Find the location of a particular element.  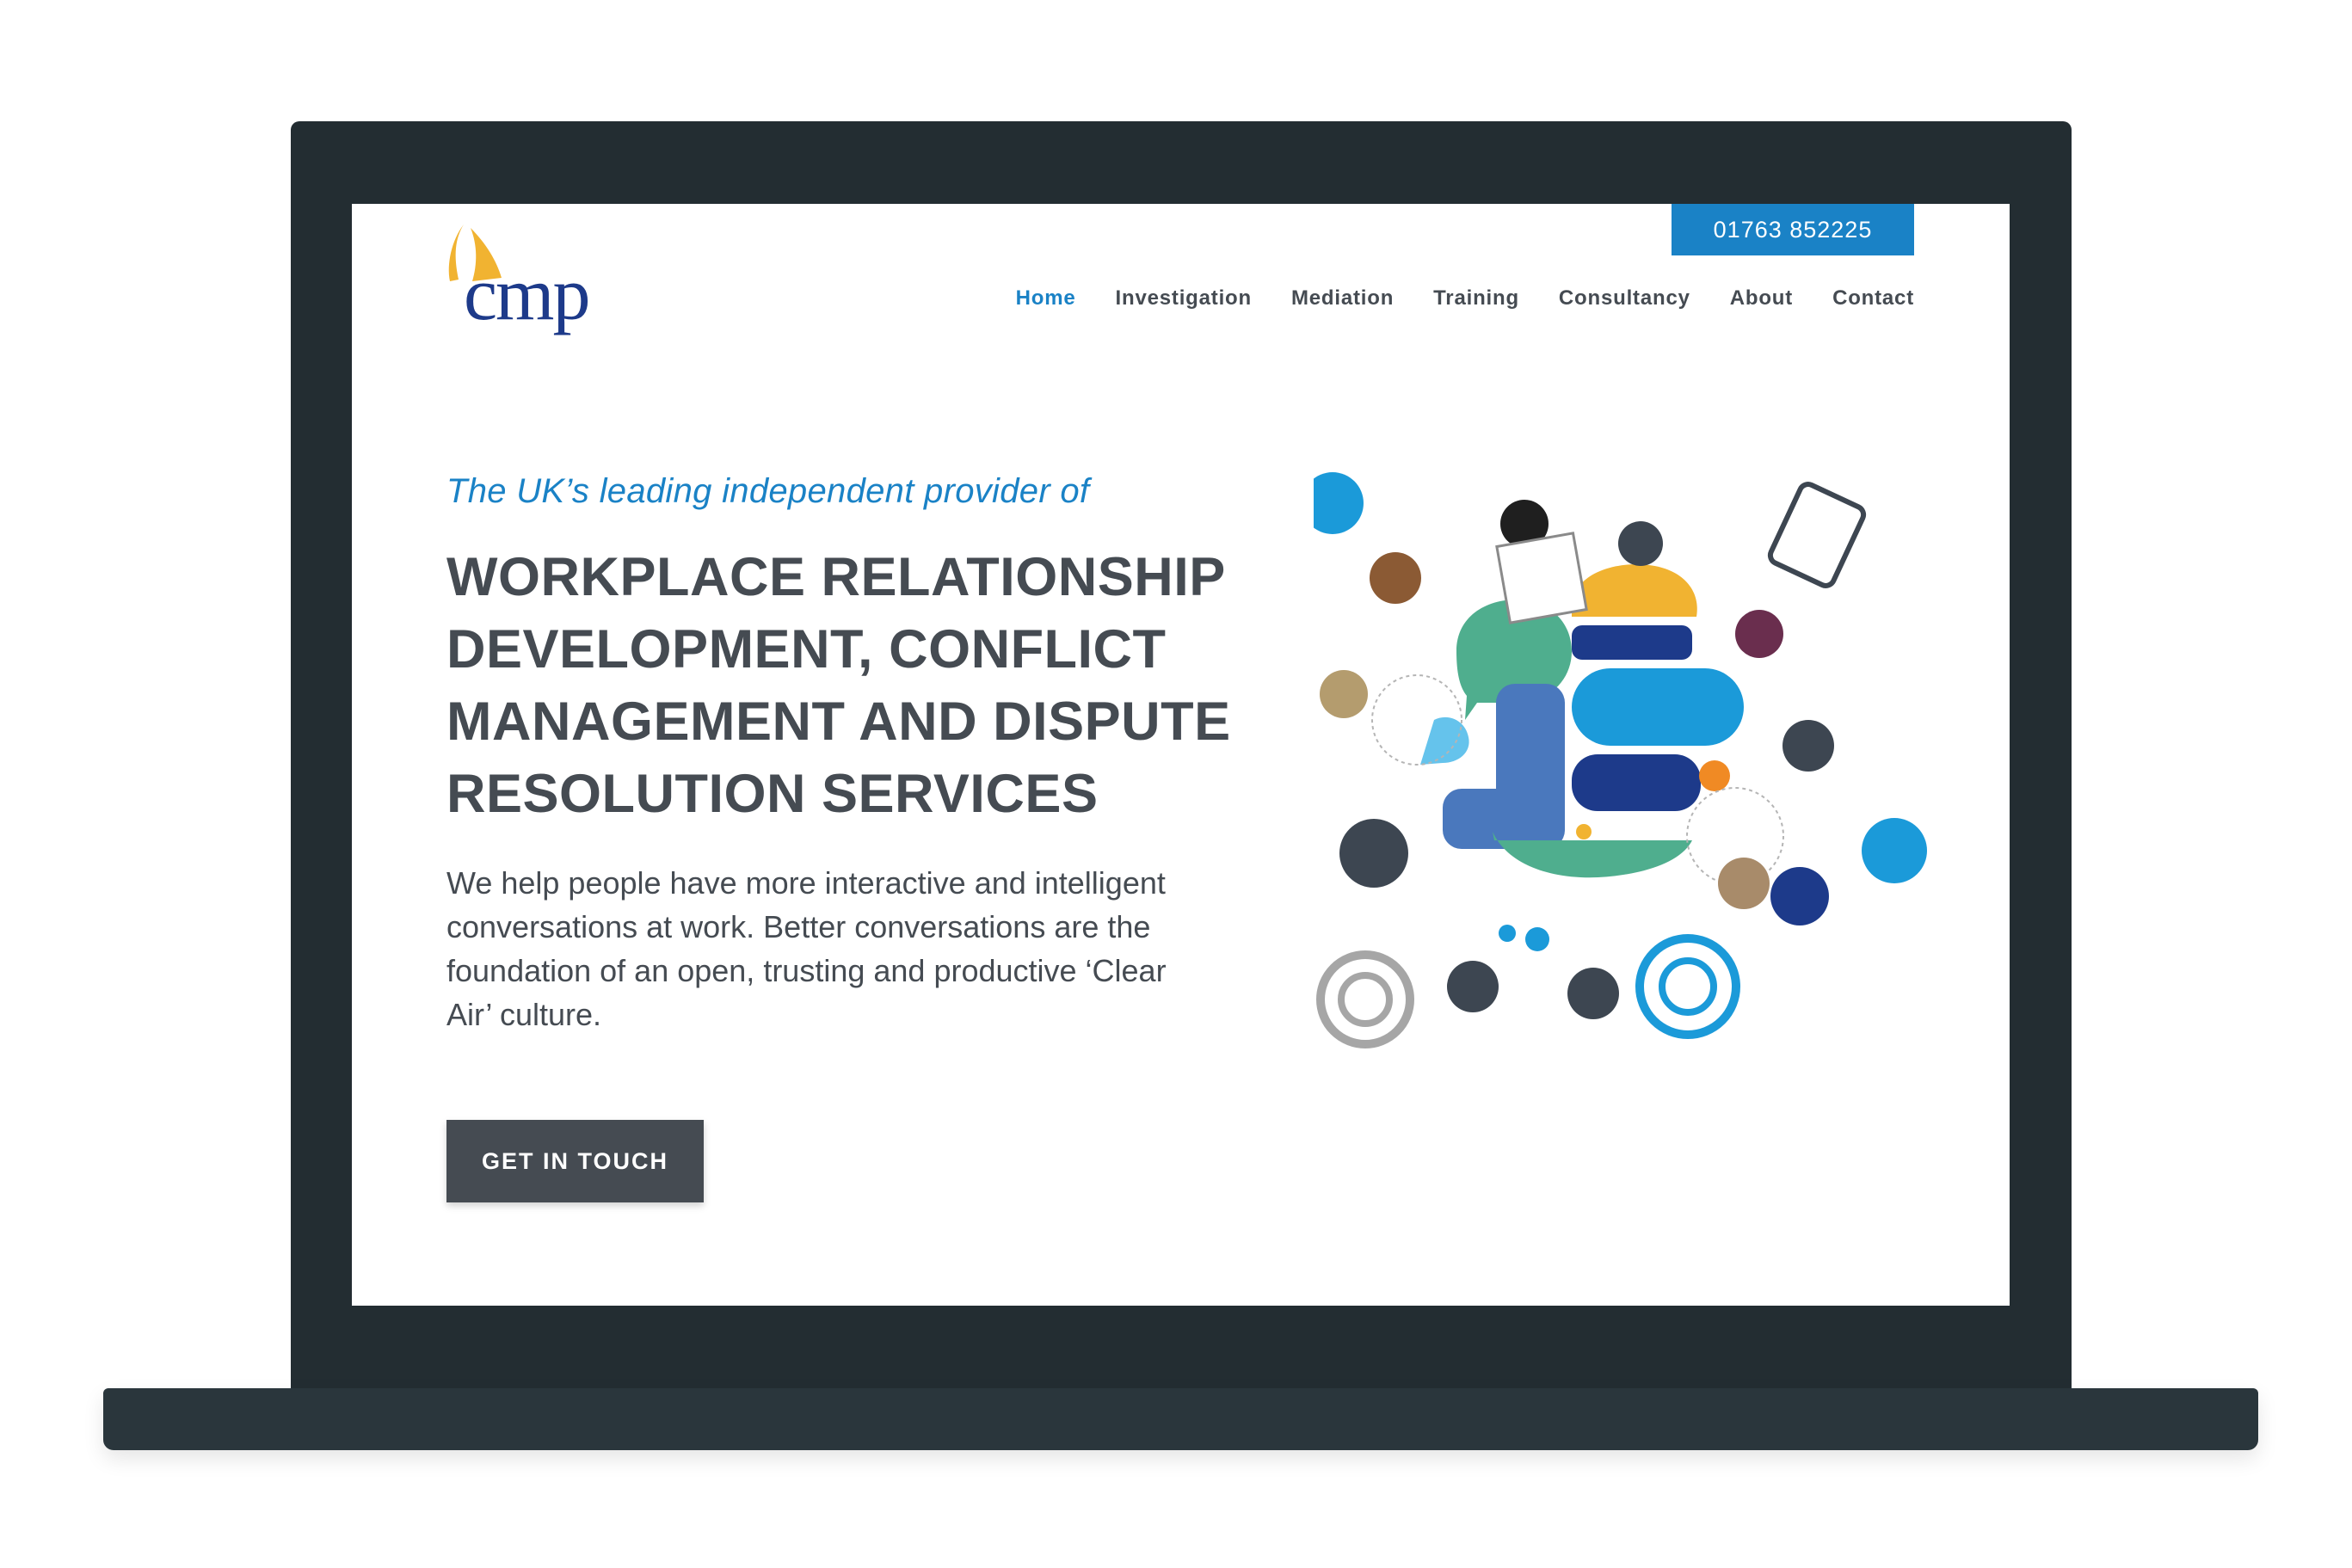

arrows-badge-icon is located at coordinates (1895, 850).